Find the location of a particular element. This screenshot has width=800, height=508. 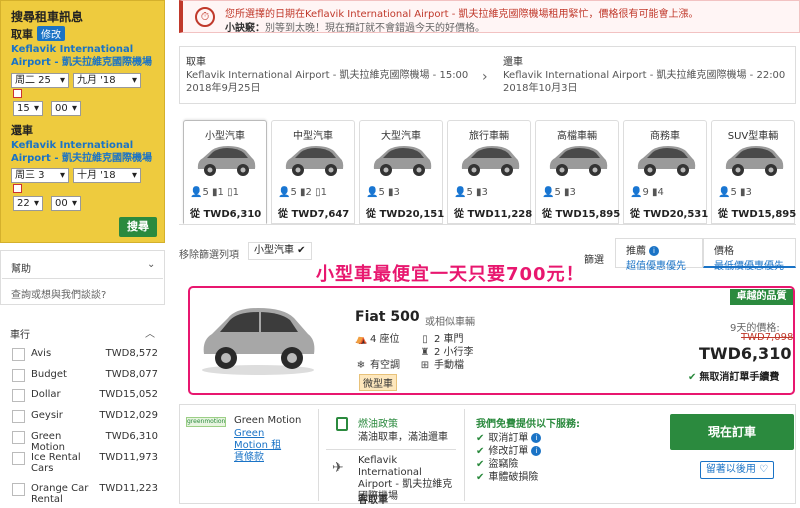

car-class-price: 從 TWD7,647 is located at coordinates (314, 214).